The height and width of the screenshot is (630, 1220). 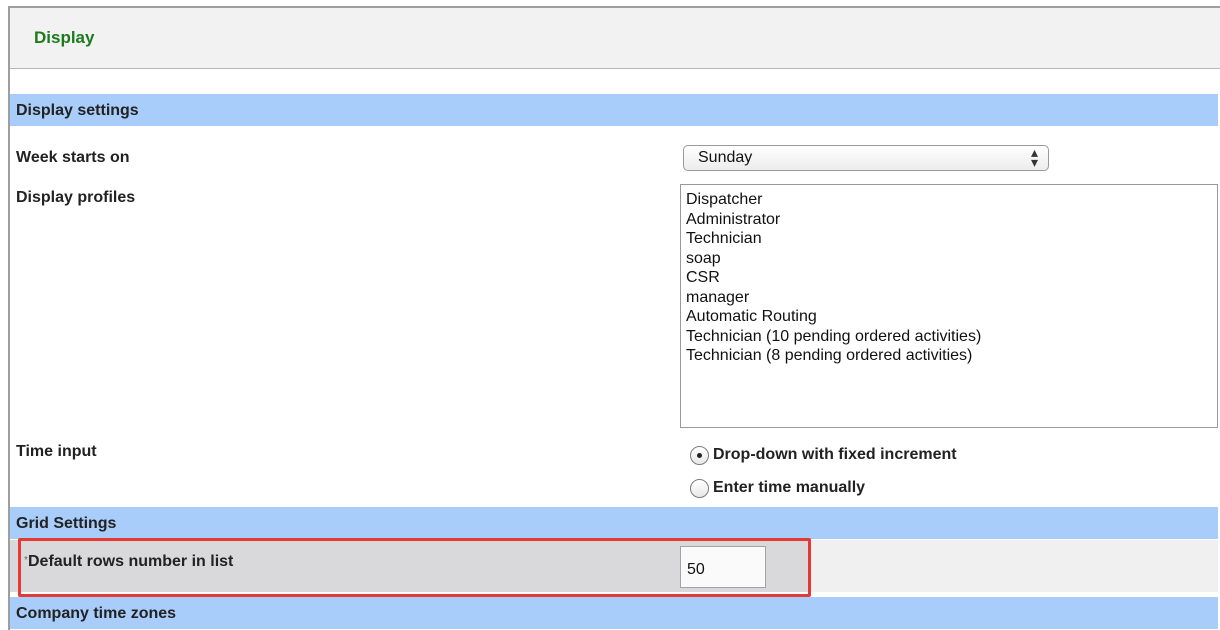 What do you see at coordinates (77, 110) in the screenshot?
I see `section-title: Display settings` at bounding box center [77, 110].